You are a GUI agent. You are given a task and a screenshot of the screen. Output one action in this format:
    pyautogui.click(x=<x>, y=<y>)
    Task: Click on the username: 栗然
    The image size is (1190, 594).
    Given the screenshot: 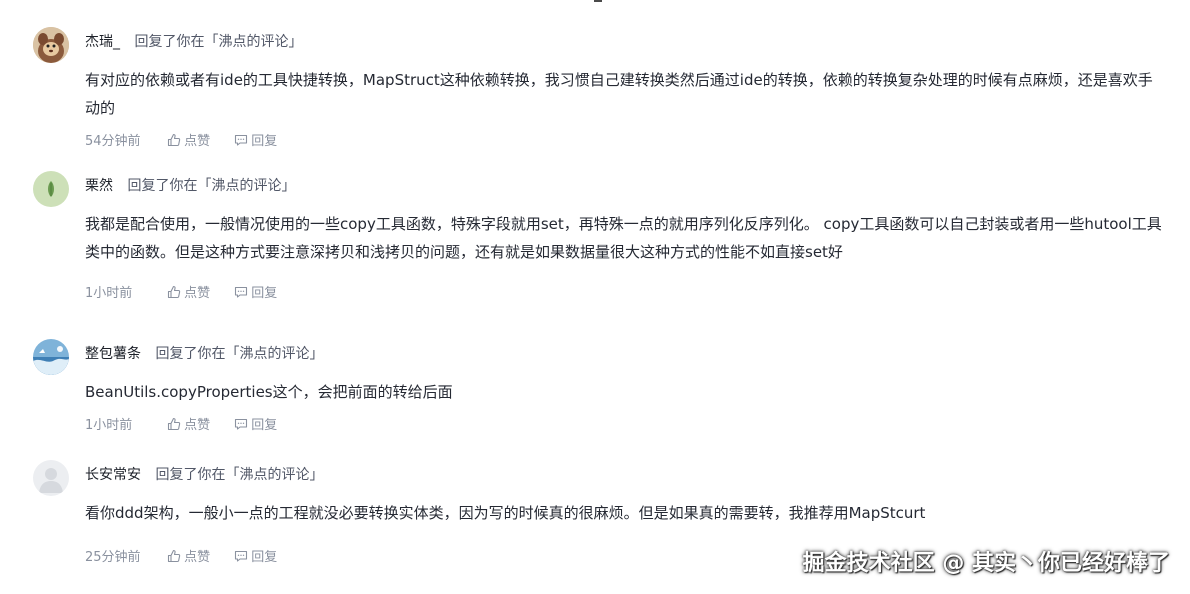 What is the action you would take?
    pyautogui.click(x=99, y=186)
    